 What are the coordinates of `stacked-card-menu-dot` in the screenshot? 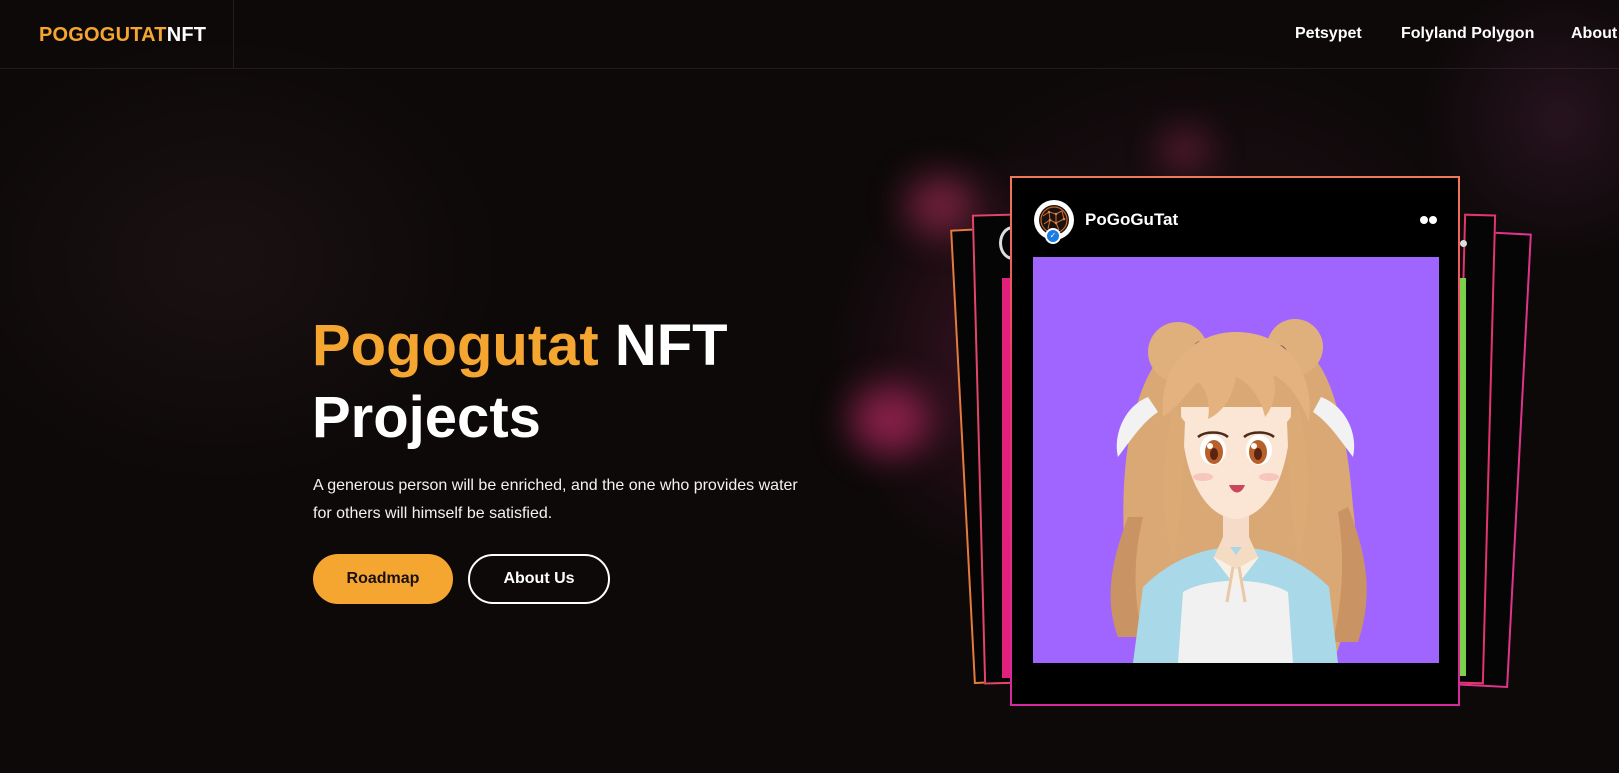 It's located at (1463, 243).